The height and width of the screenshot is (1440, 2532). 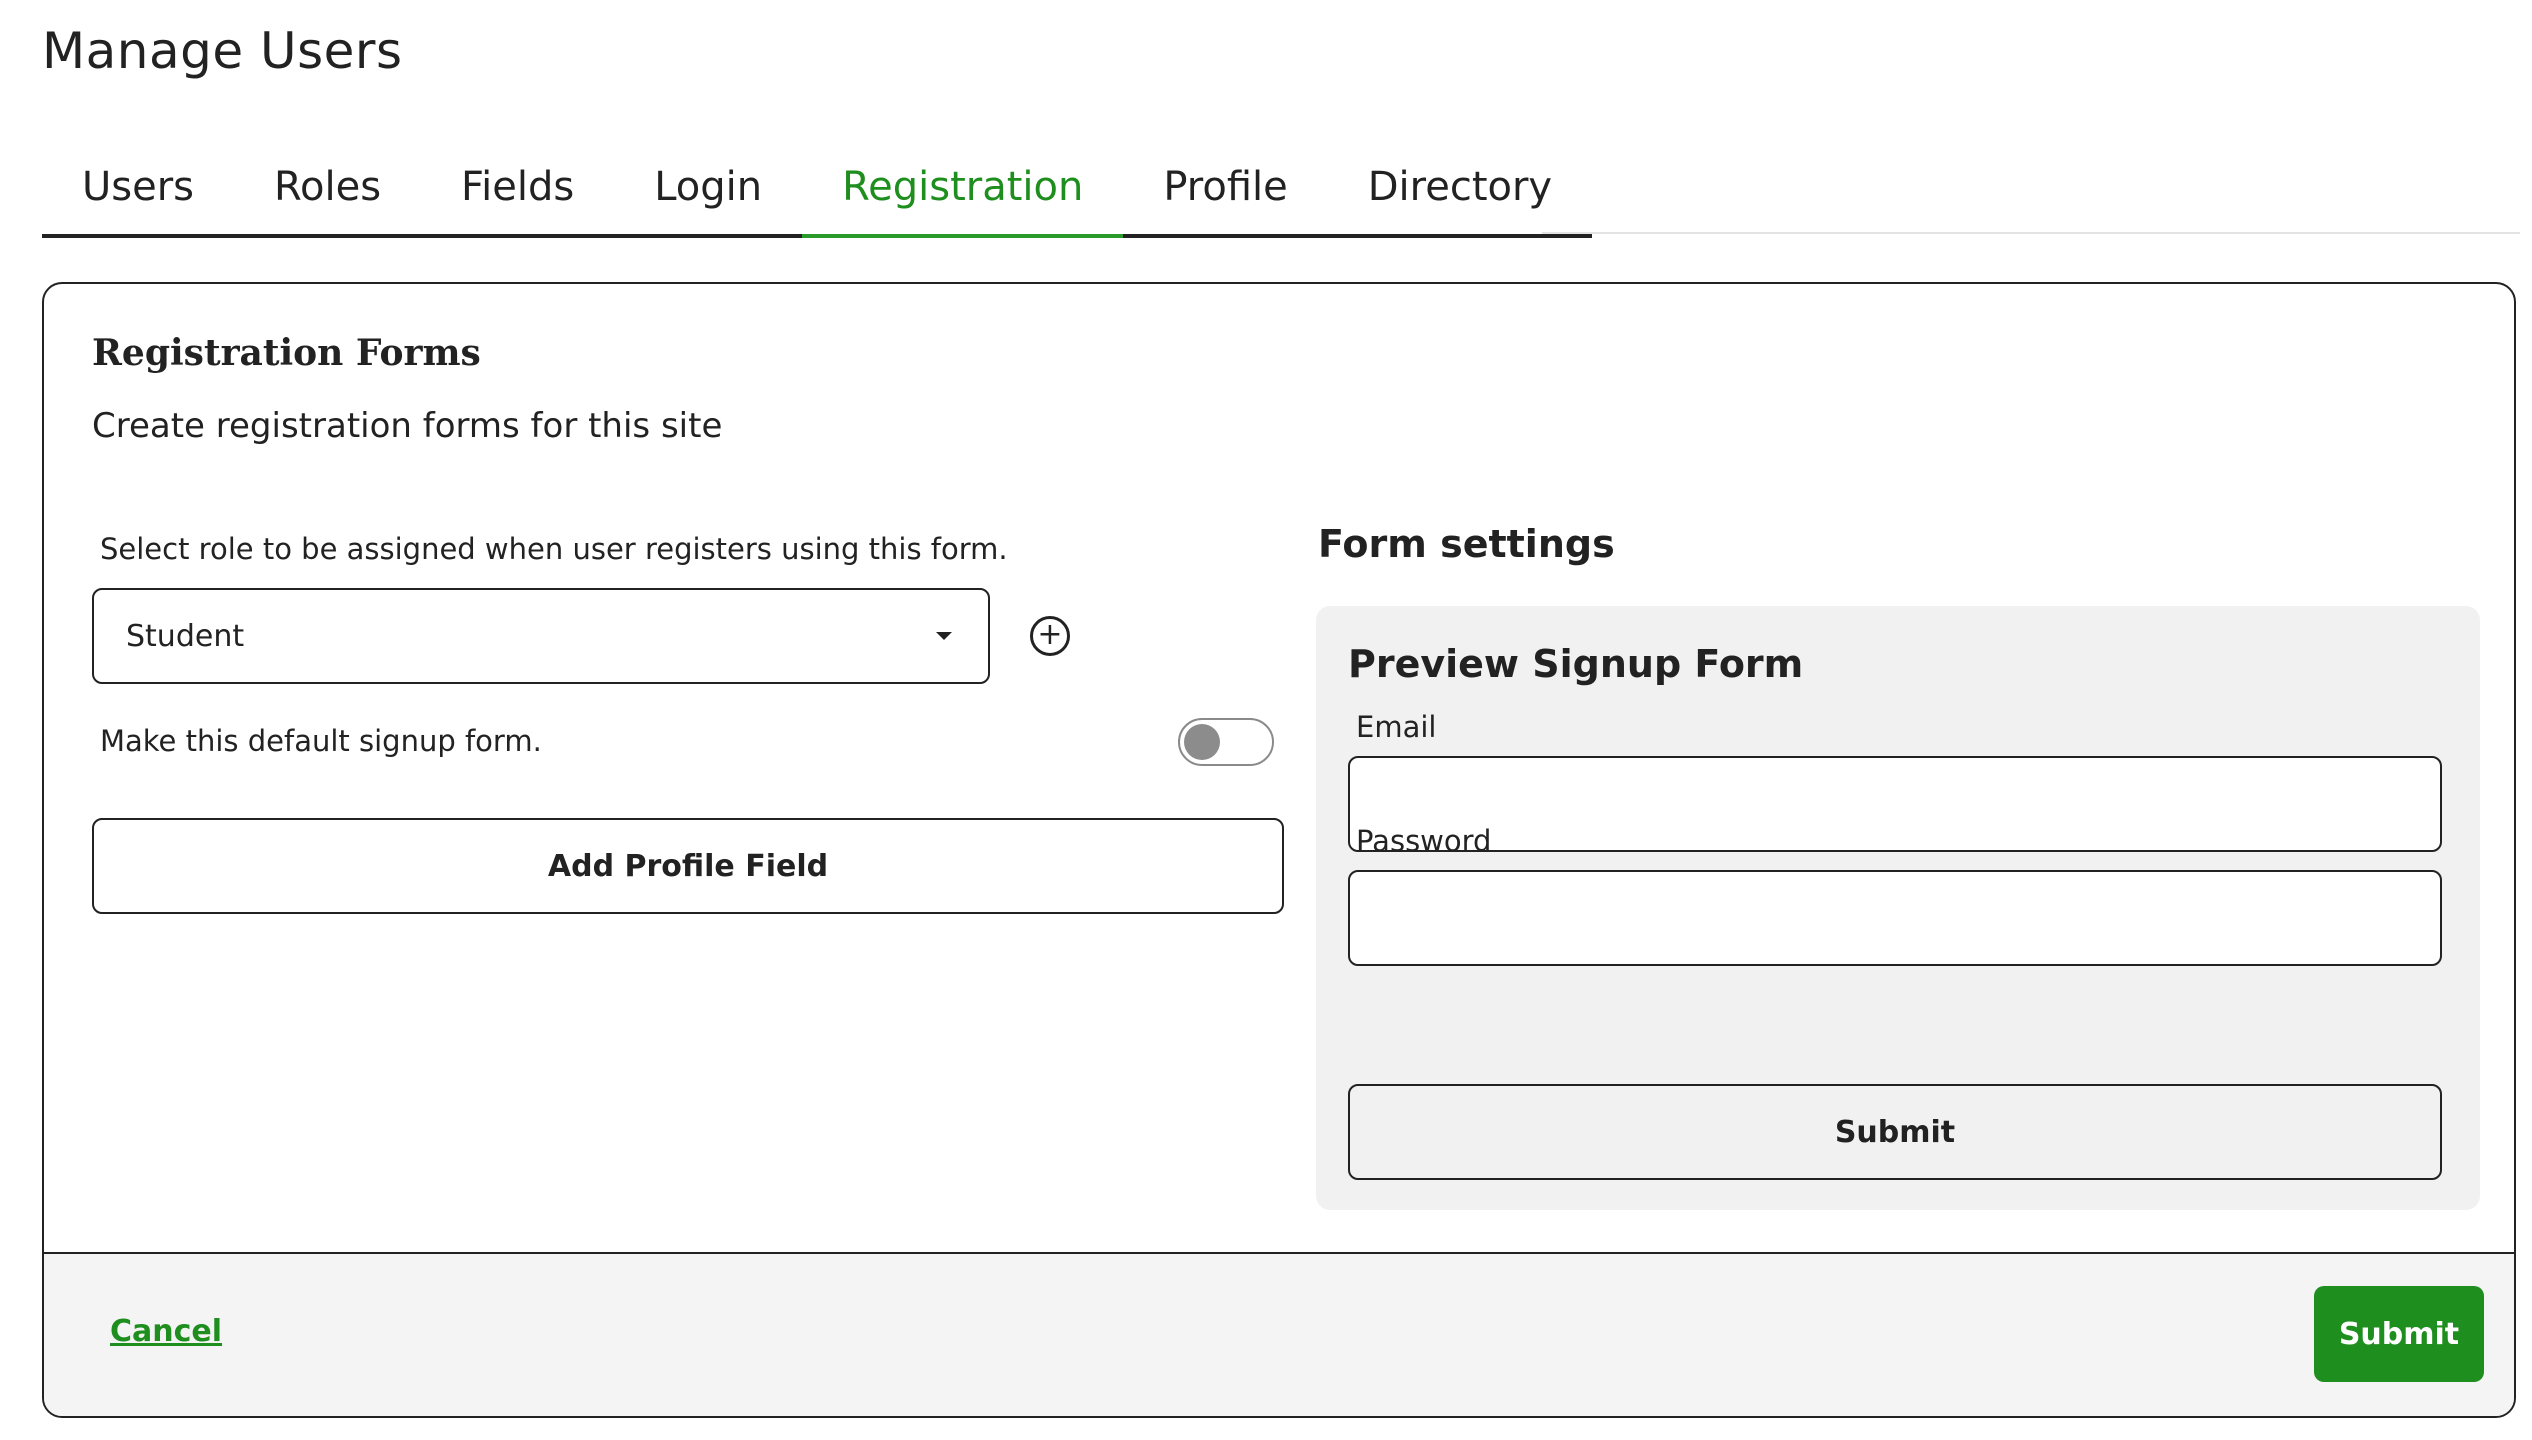 What do you see at coordinates (541, 636) in the screenshot?
I see `role-select: Student` at bounding box center [541, 636].